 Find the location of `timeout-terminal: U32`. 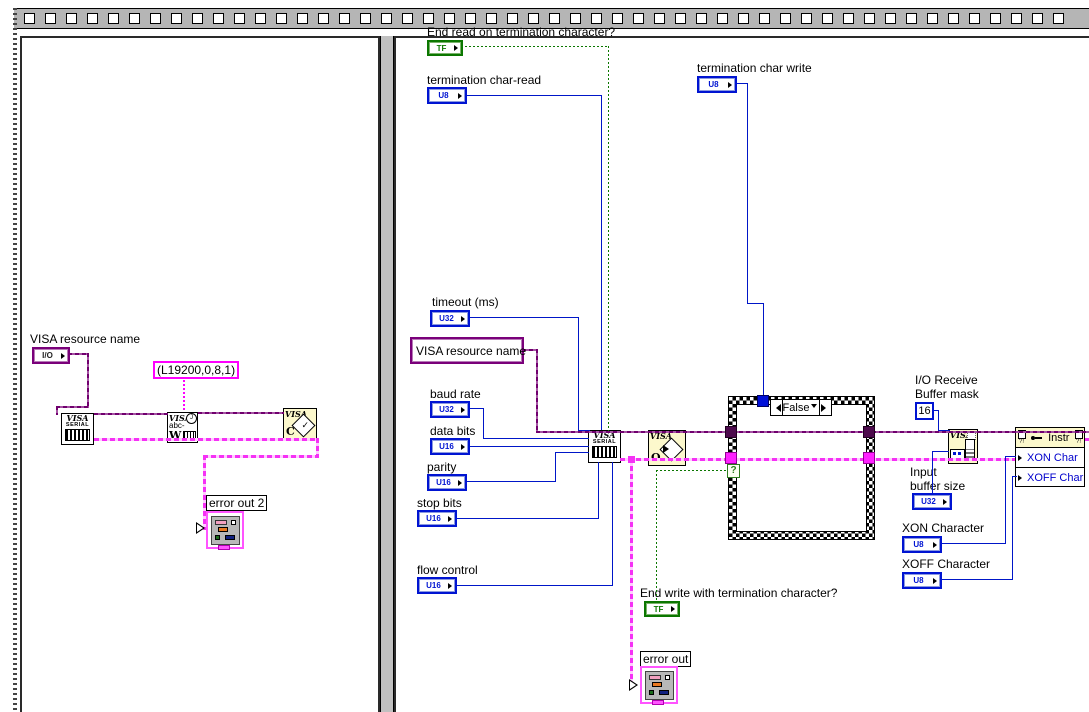

timeout-terminal: U32 is located at coordinates (450, 318).